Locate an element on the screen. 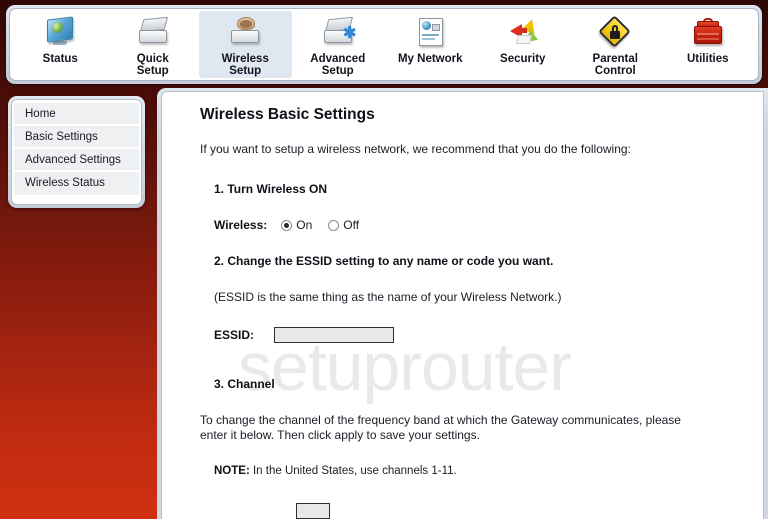 The width and height of the screenshot is (768, 519). toolbar-item-security: Security is located at coordinates (523, 44).